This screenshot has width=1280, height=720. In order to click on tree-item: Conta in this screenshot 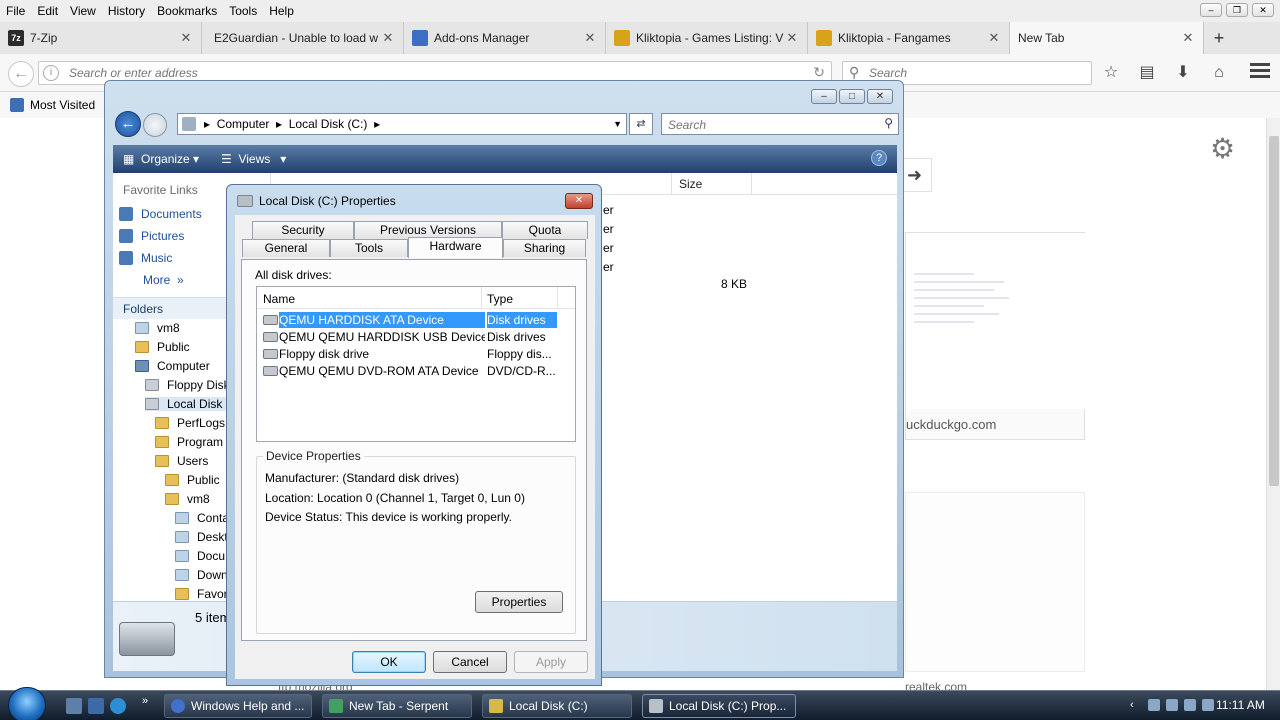, I will do `click(202, 518)`.